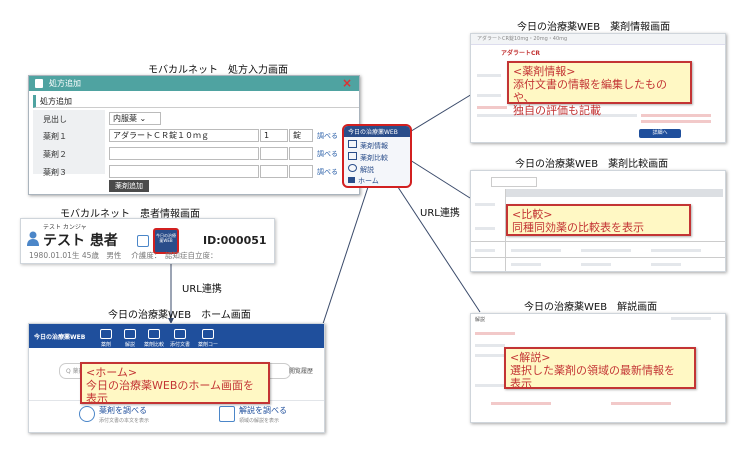 The width and height of the screenshot is (745, 463). What do you see at coordinates (184, 153) in the screenshot?
I see `drug2-name-input` at bounding box center [184, 153].